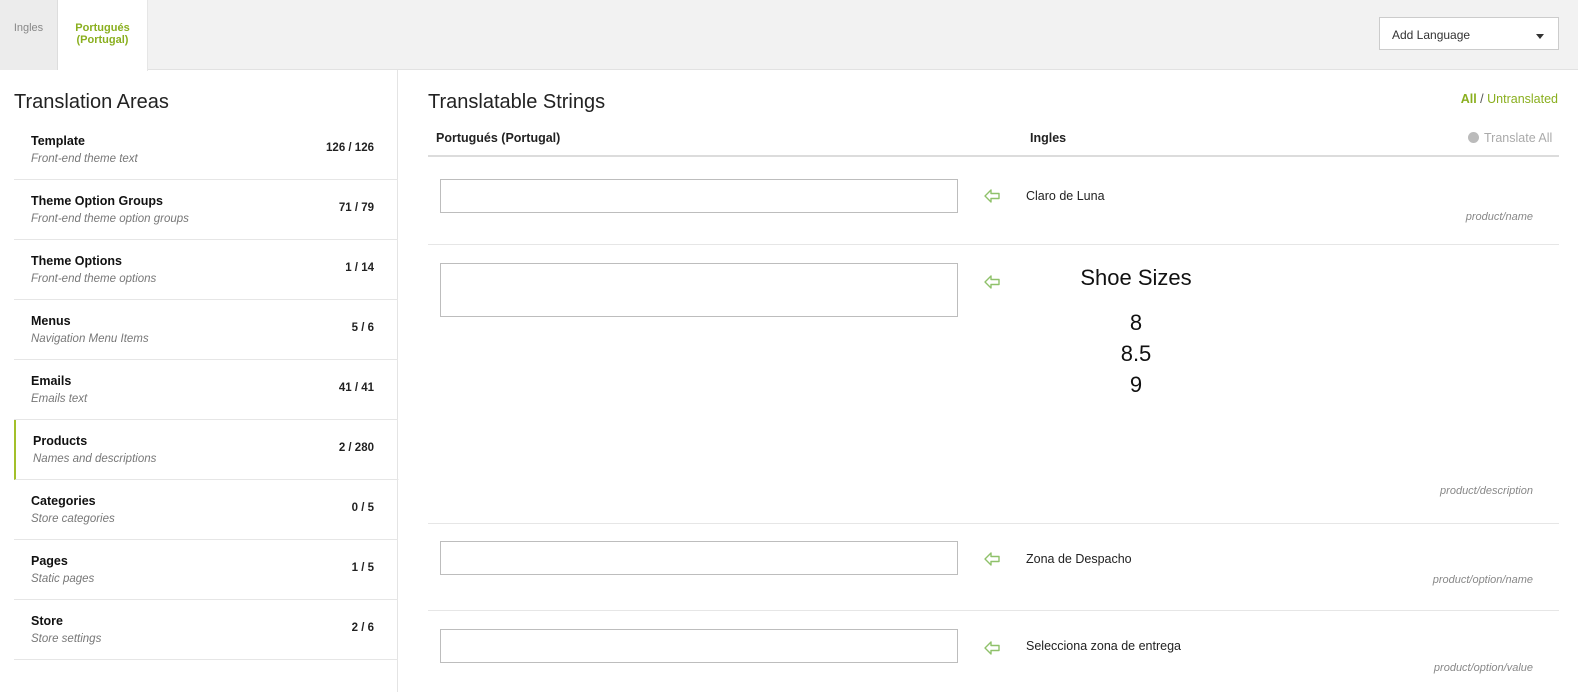 The image size is (1578, 692). Describe the element at coordinates (362, 328) in the screenshot. I see `area-count: 5 / 6` at that location.